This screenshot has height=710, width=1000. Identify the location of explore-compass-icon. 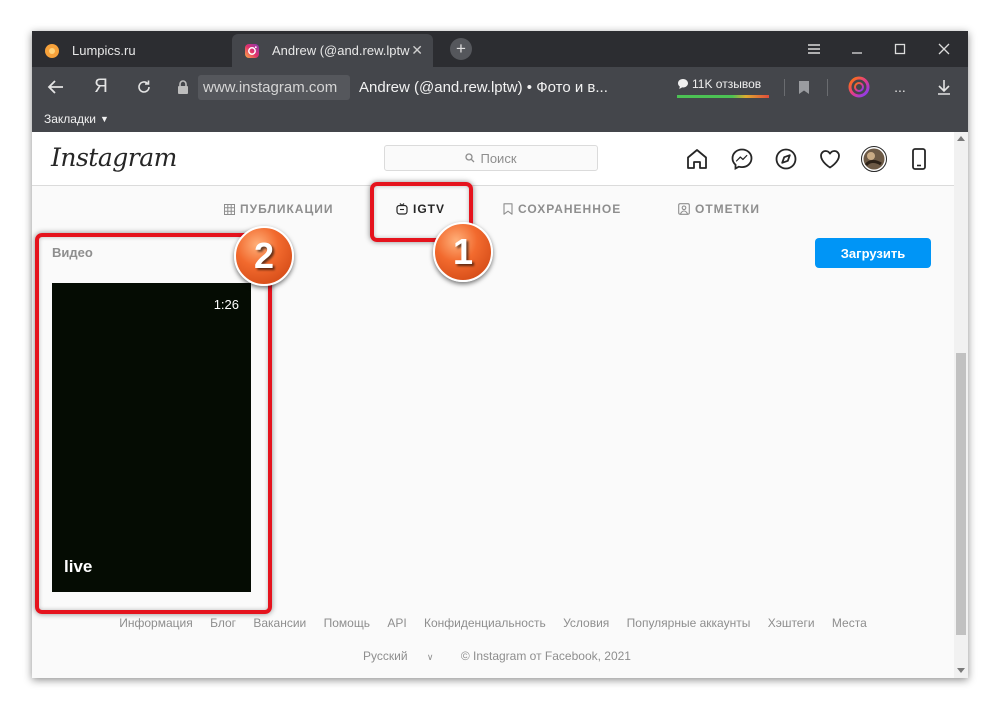
(786, 159).